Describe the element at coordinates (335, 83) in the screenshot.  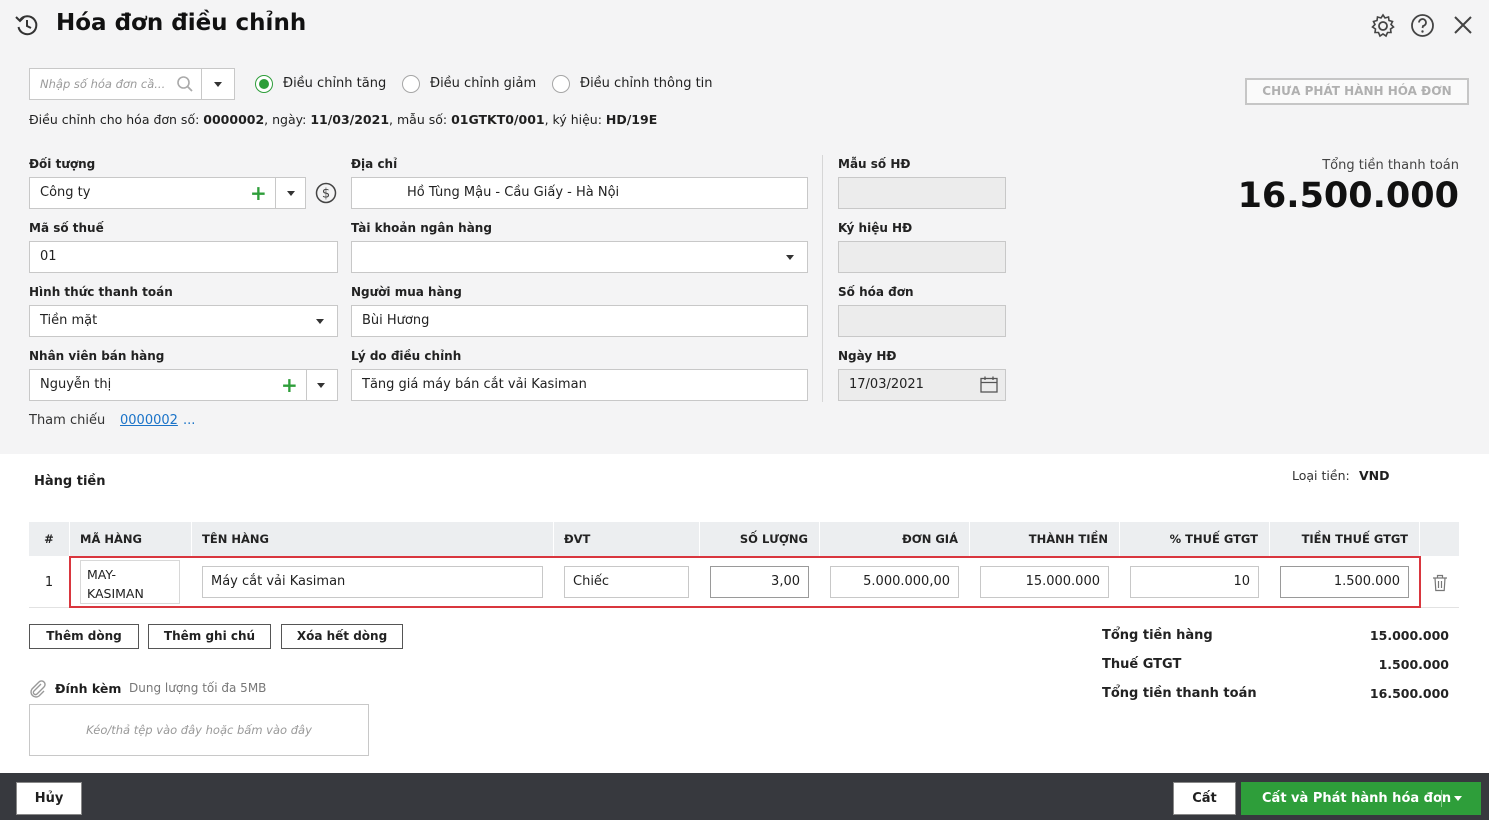
I see `radio-label-increase: Điều chỉnh tăng` at that location.